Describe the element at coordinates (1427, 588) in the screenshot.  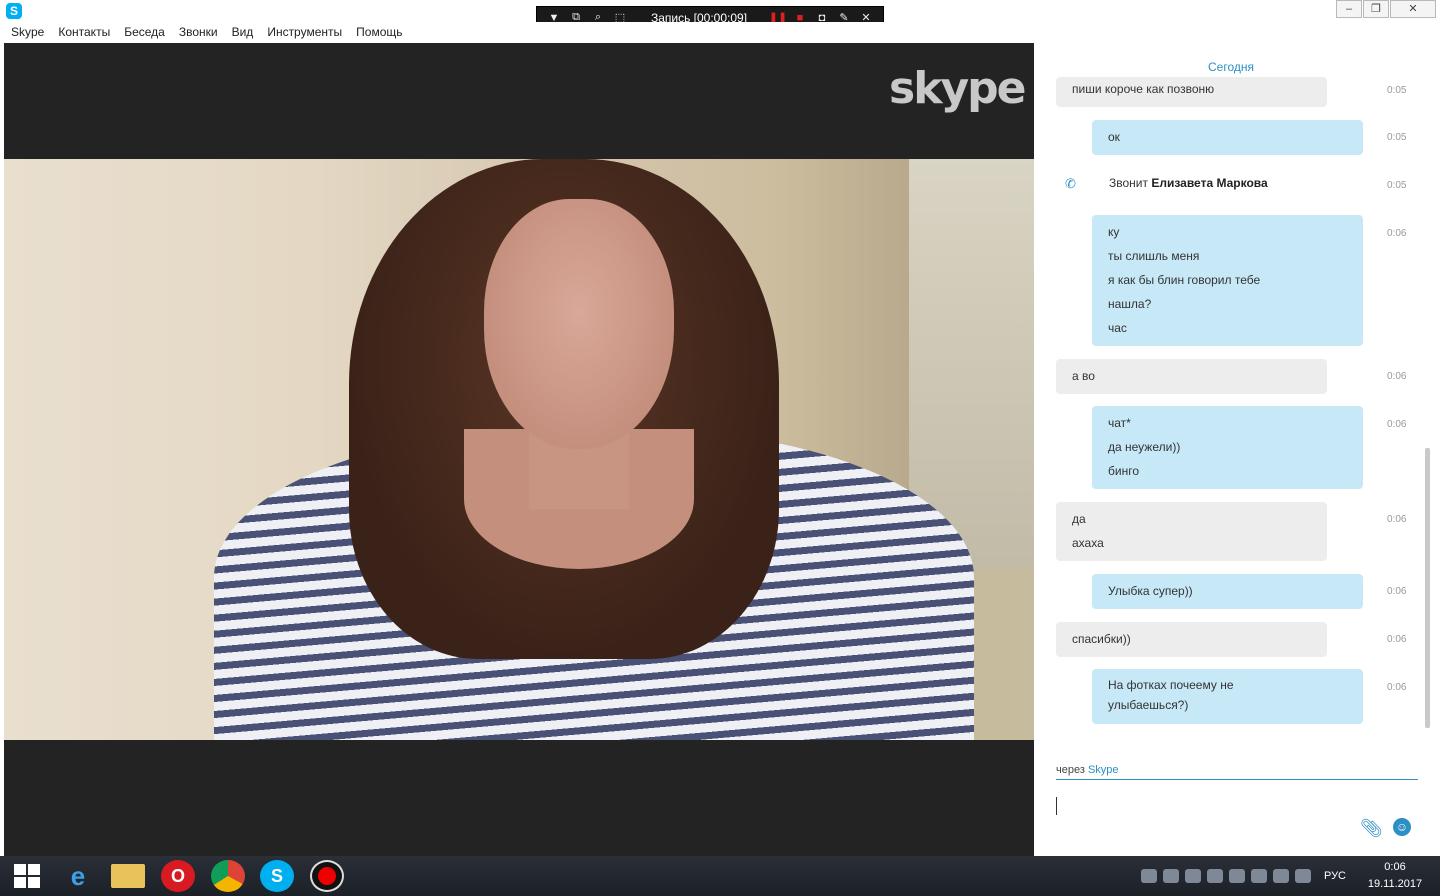
I see `chat-scrollbar` at that location.